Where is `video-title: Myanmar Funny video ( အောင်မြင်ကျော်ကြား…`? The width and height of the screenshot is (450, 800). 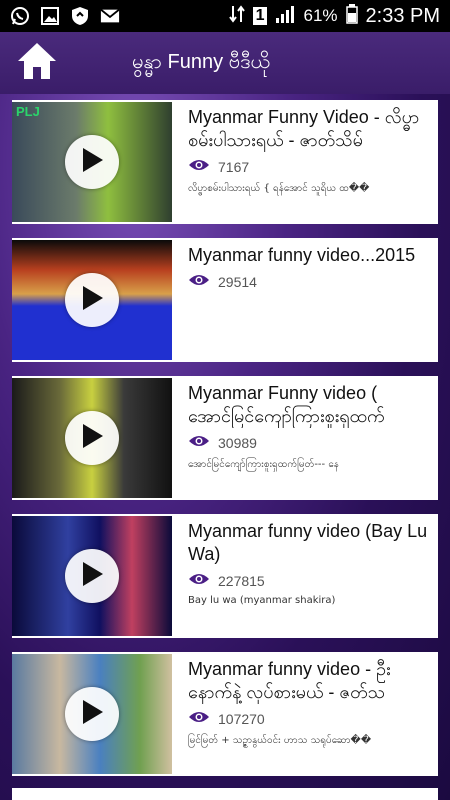
video-title: Myanmar Funny video ( အောင်မြင်ကျော်ကြား… is located at coordinates (286, 404).